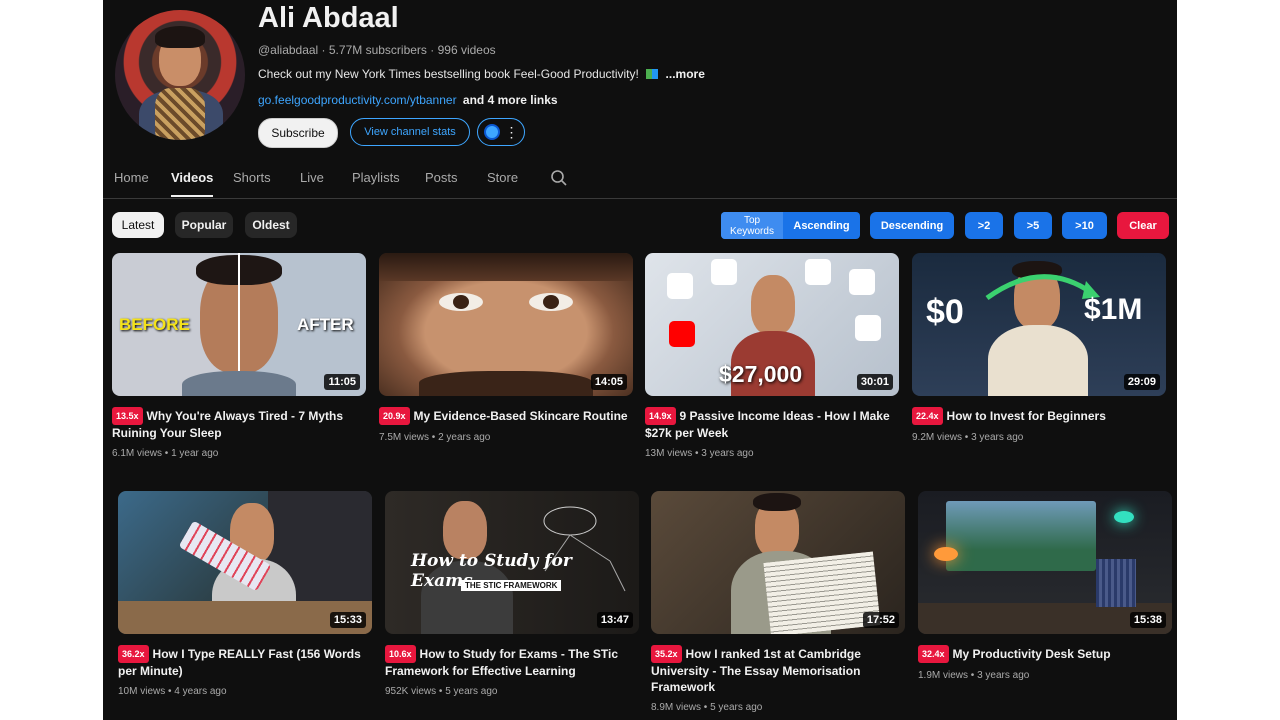 The image size is (1280, 720). What do you see at coordinates (1084, 225) in the screenshot?
I see `filter-gt10-button: >10` at bounding box center [1084, 225].